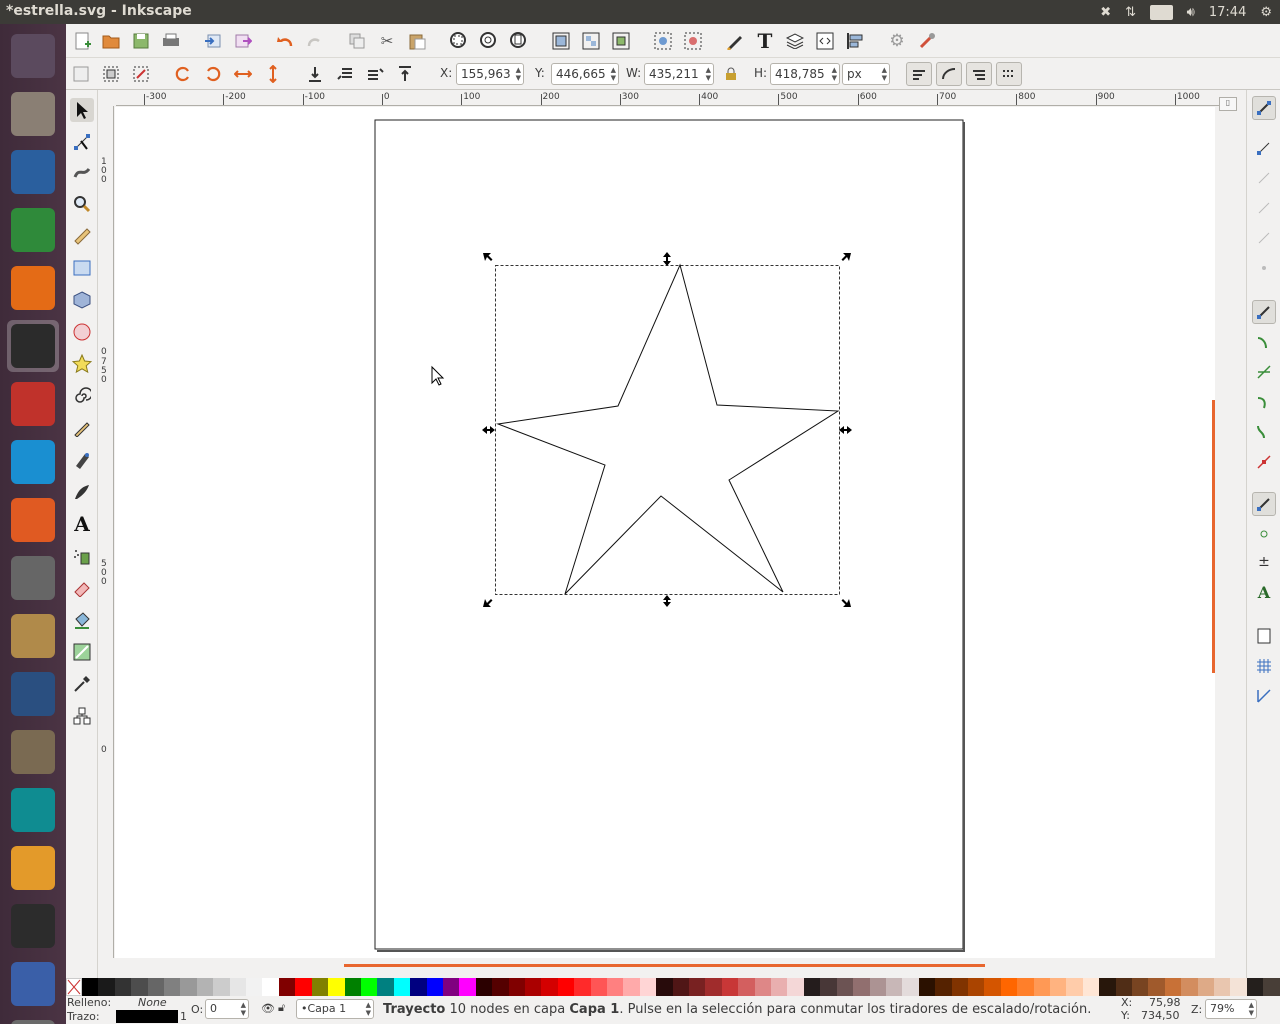 The width and height of the screenshot is (1280, 1024). I want to click on spiral-tool-icon, so click(82, 396).